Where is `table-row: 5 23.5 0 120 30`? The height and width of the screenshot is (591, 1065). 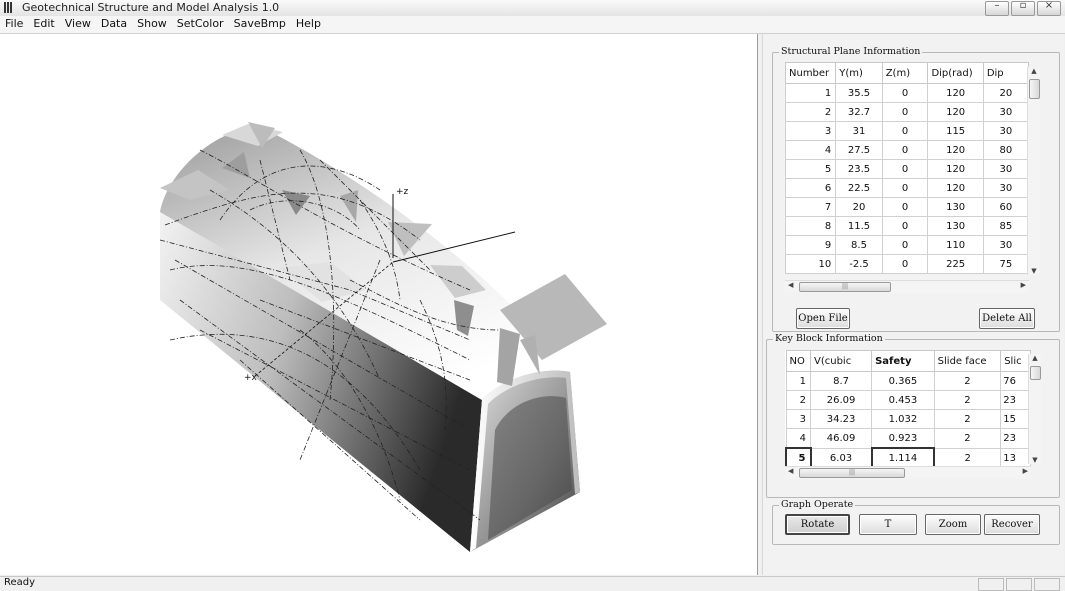 table-row: 5 23.5 0 120 30 is located at coordinates (907, 169).